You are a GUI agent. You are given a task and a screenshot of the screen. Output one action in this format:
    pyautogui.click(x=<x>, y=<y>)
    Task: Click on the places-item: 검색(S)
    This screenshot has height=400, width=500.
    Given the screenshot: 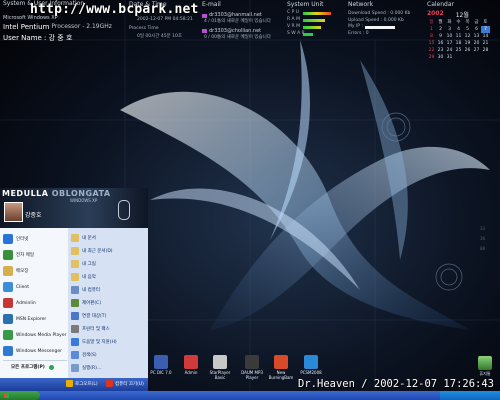 What is the action you would take?
    pyautogui.click(x=109, y=354)
    